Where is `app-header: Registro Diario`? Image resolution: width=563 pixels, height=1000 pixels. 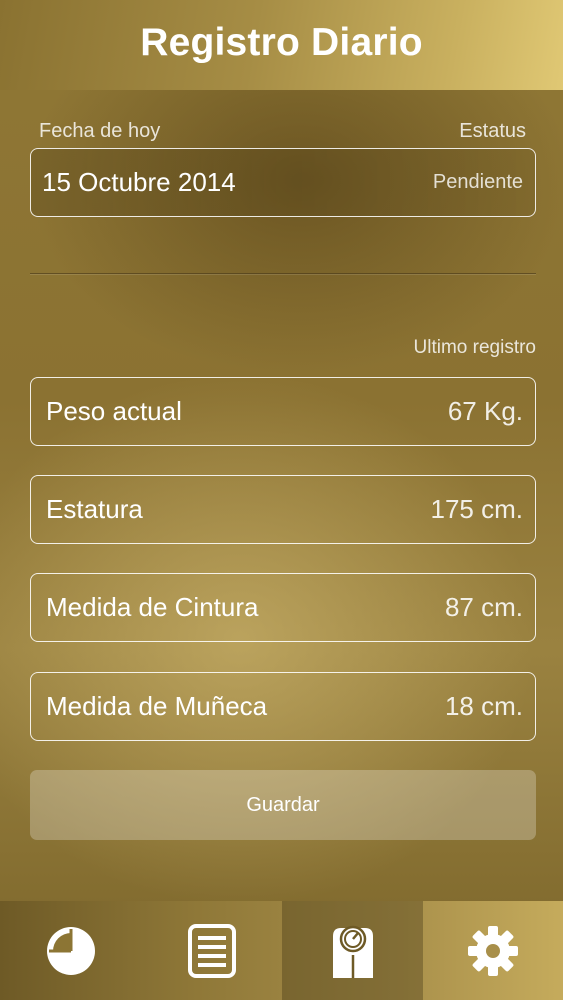 app-header: Registro Diario is located at coordinates (281, 45).